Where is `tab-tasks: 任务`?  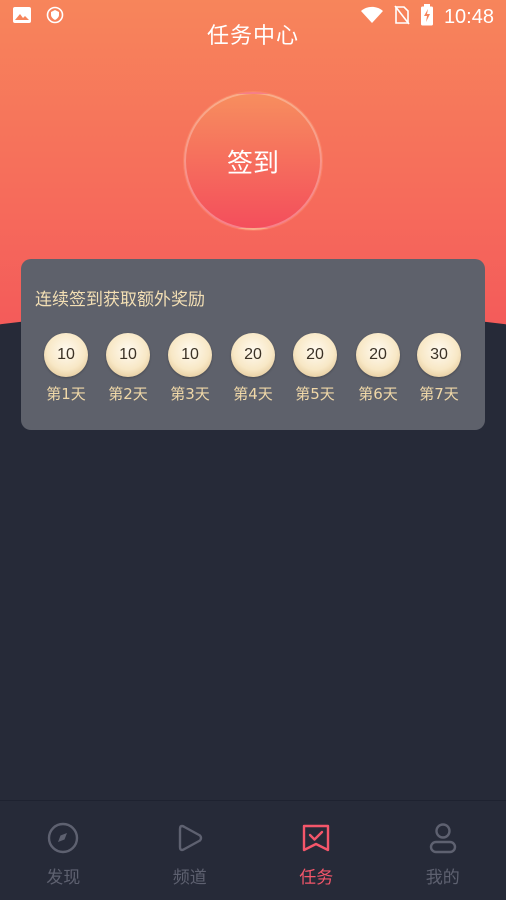
tab-tasks: 任务 is located at coordinates (316, 850).